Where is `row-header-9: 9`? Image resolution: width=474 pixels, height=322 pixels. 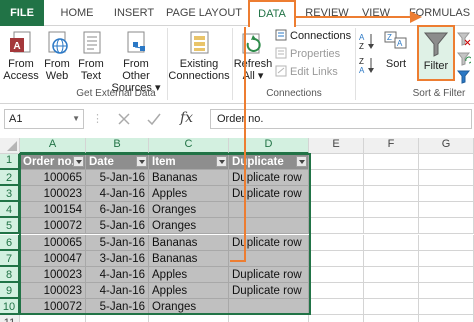
row-header-9: 9 is located at coordinates (10, 290).